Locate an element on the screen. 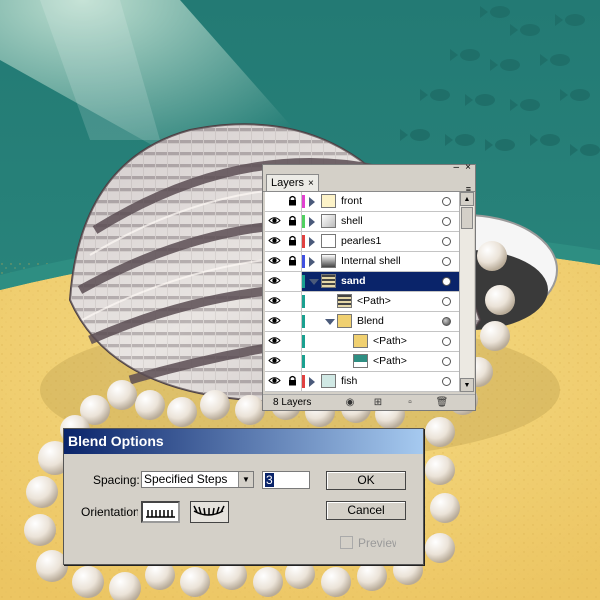 This screenshot has height=600, width=600. layer-row: pearles1 is located at coordinates (362, 242).